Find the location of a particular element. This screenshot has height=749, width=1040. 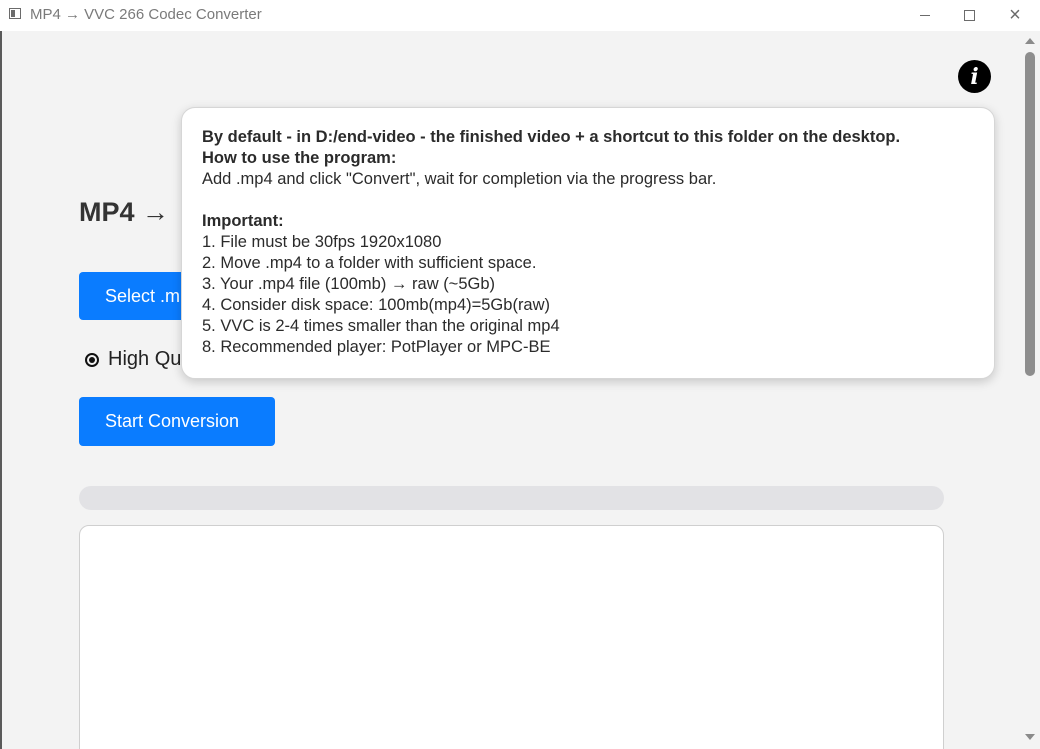

close-icon: × is located at coordinates (1015, 15).